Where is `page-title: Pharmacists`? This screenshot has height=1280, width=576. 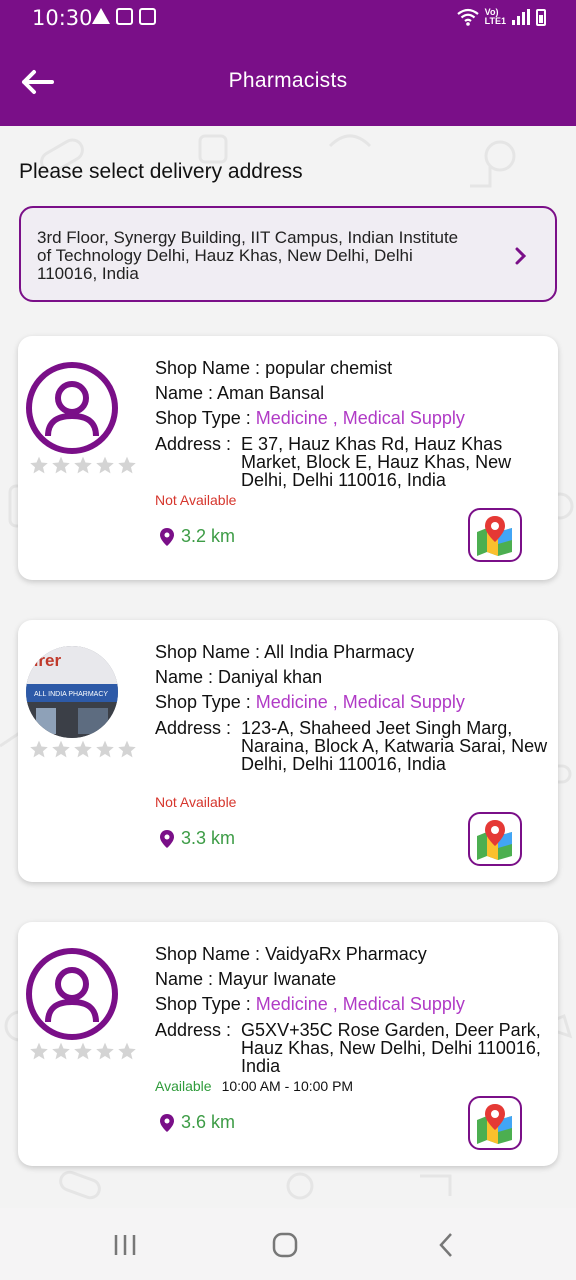
page-title: Pharmacists is located at coordinates (288, 80).